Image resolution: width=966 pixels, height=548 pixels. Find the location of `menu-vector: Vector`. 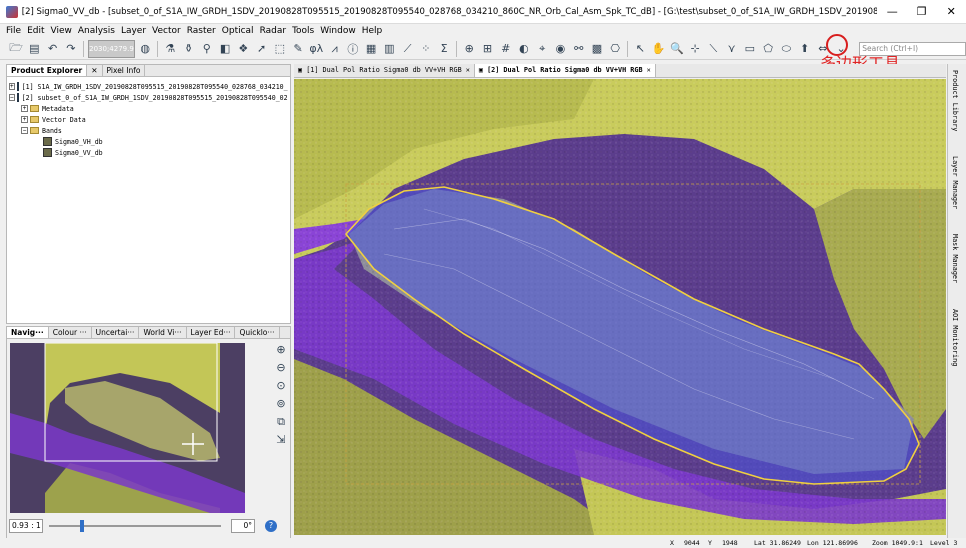

menu-vector: Vector is located at coordinates (166, 31).